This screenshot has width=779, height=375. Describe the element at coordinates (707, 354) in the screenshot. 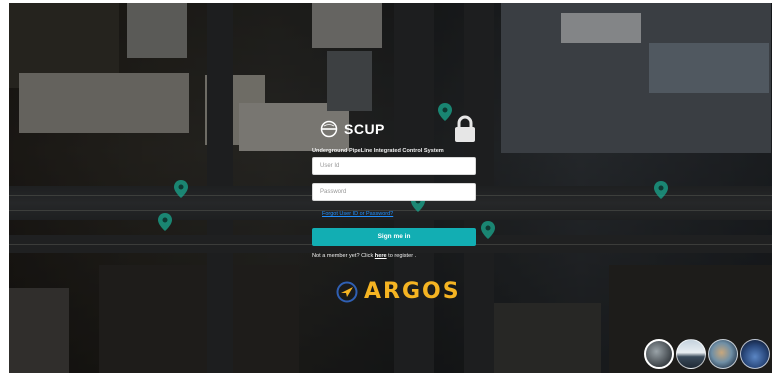

I see `background-selector` at that location.